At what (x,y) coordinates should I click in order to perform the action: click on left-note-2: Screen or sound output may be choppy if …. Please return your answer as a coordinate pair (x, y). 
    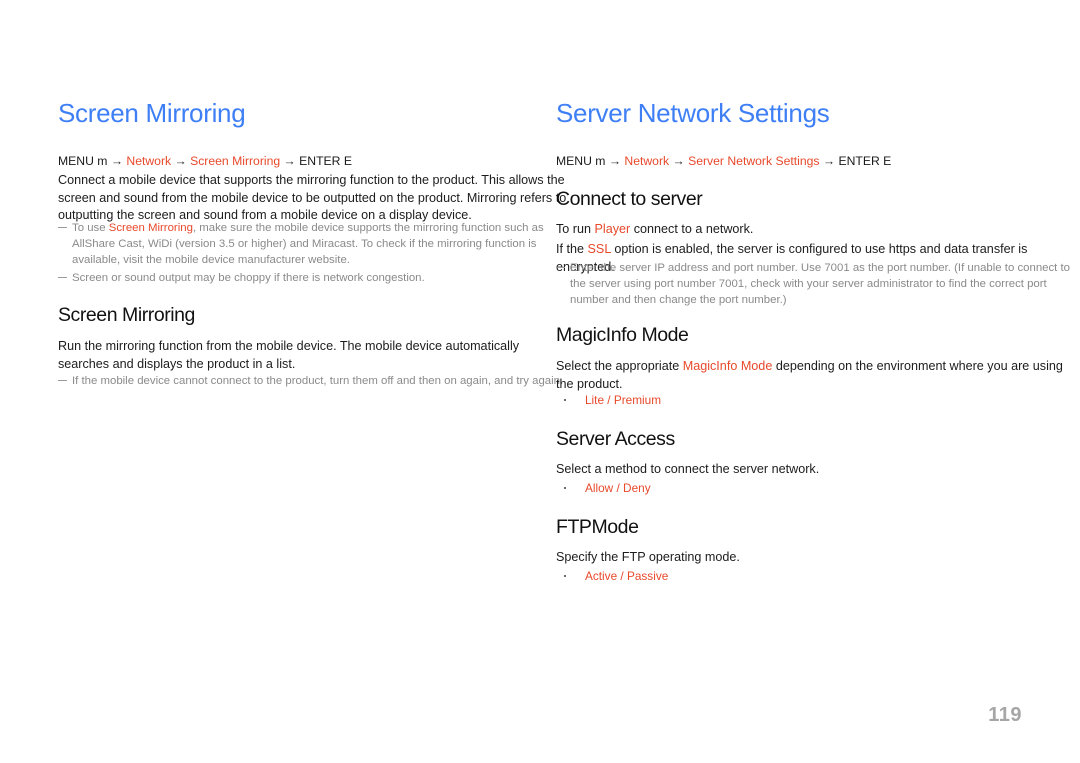
    Looking at the image, I should click on (321, 278).